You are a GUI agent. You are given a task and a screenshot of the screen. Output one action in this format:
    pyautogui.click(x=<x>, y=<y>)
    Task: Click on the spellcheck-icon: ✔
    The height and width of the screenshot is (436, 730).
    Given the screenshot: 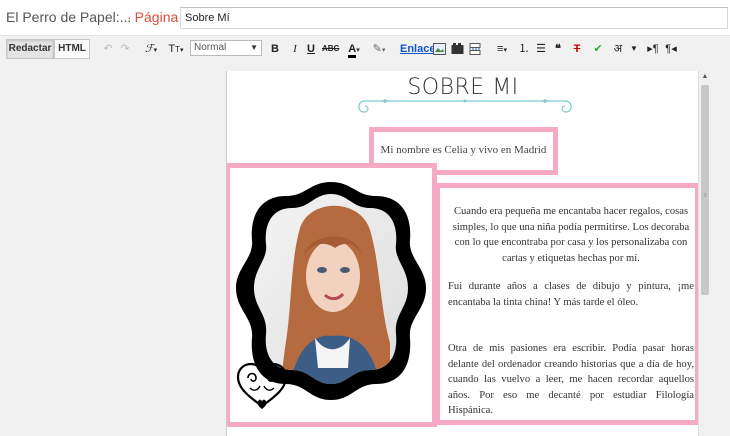 What is the action you would take?
    pyautogui.click(x=598, y=49)
    